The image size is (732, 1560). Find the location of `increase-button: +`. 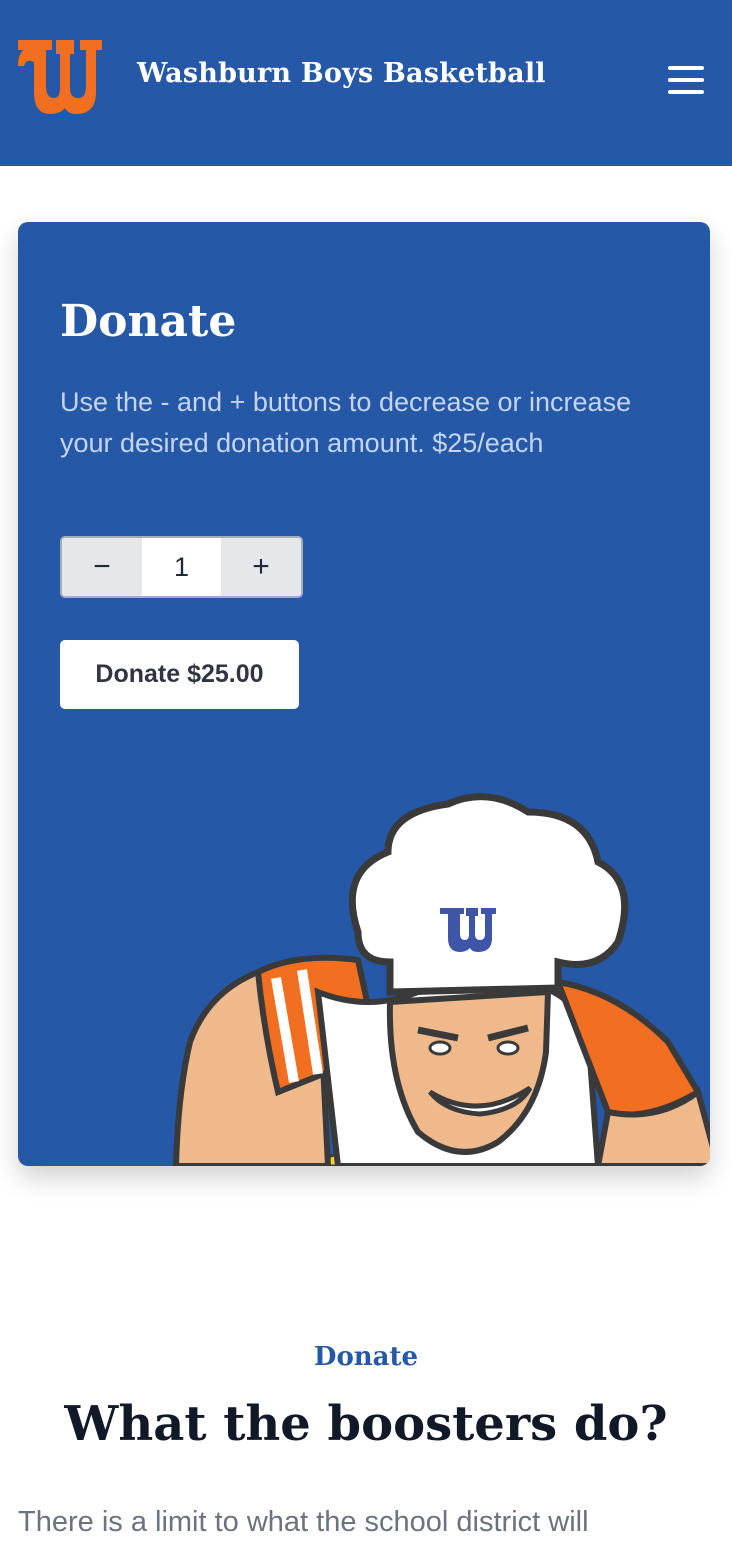

increase-button: + is located at coordinates (261, 567).